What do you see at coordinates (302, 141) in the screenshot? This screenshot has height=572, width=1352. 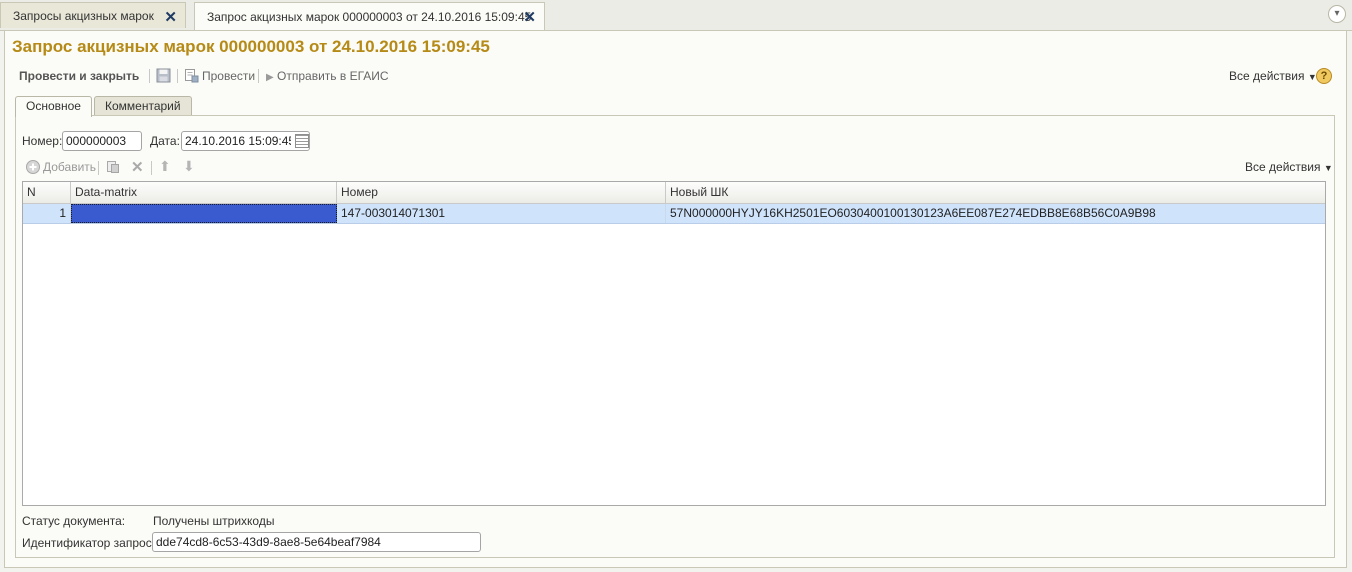 I see `calendar-icon` at bounding box center [302, 141].